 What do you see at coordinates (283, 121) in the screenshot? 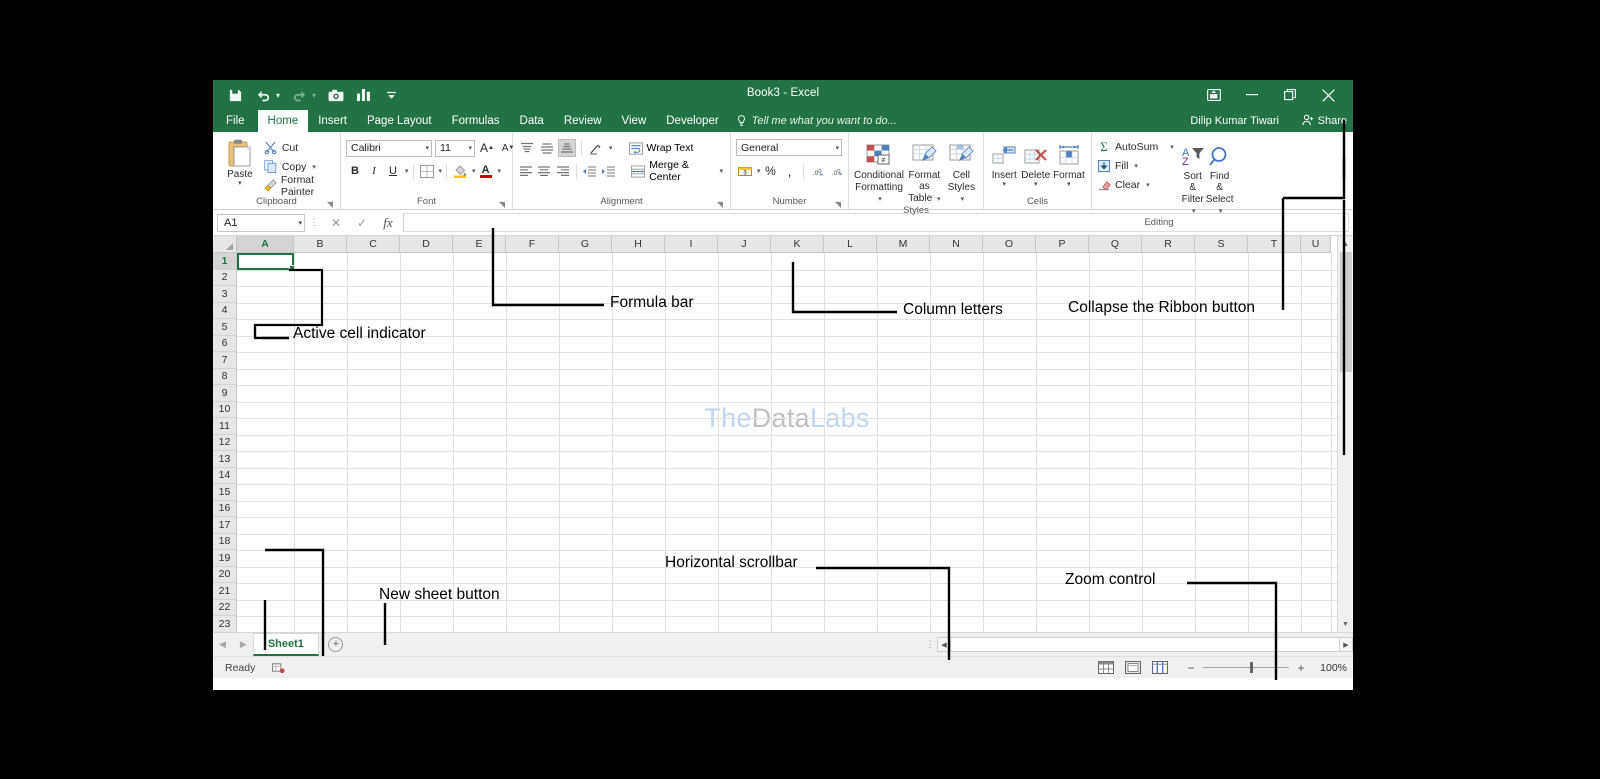
I see `tab-home: Home` at bounding box center [283, 121].